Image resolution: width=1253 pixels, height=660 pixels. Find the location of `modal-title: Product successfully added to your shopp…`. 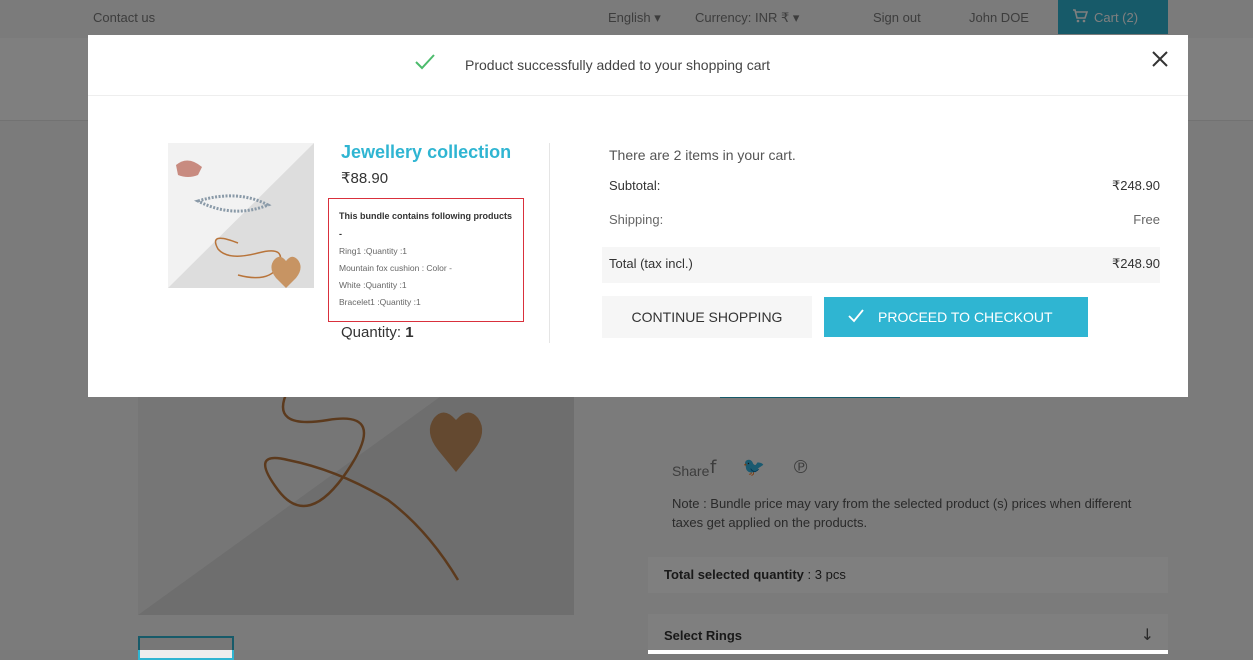

modal-title: Product successfully added to your shopp… is located at coordinates (618, 65).